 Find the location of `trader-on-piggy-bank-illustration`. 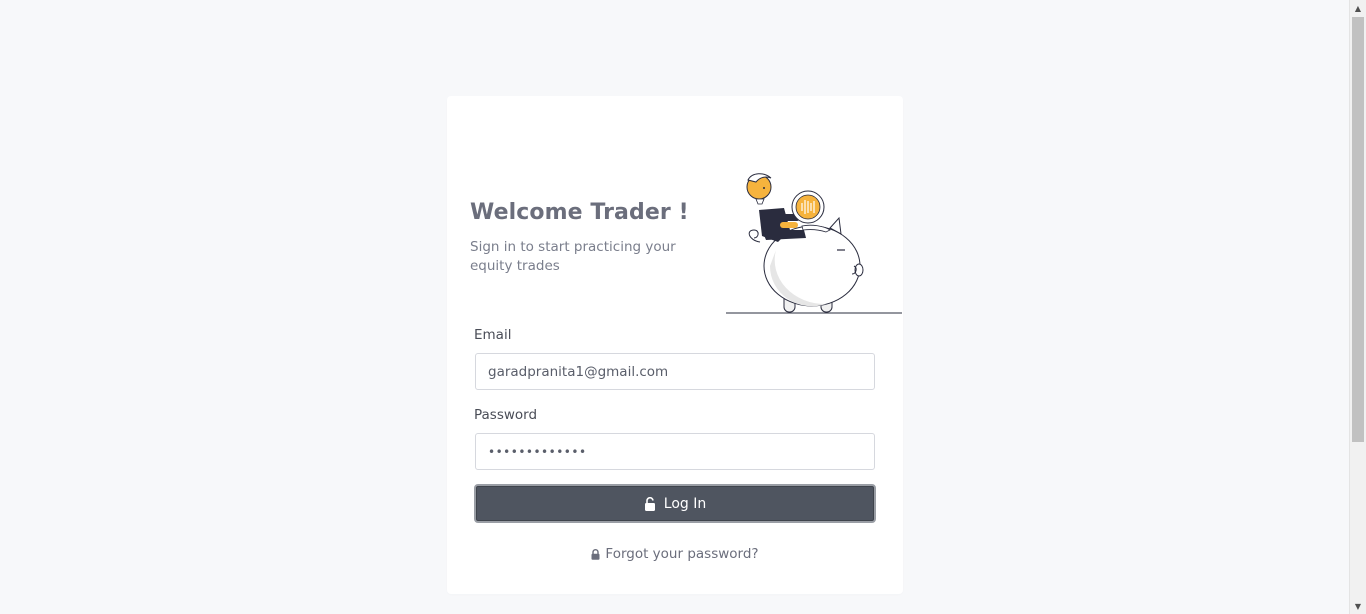

trader-on-piggy-bank-illustration is located at coordinates (814, 243).